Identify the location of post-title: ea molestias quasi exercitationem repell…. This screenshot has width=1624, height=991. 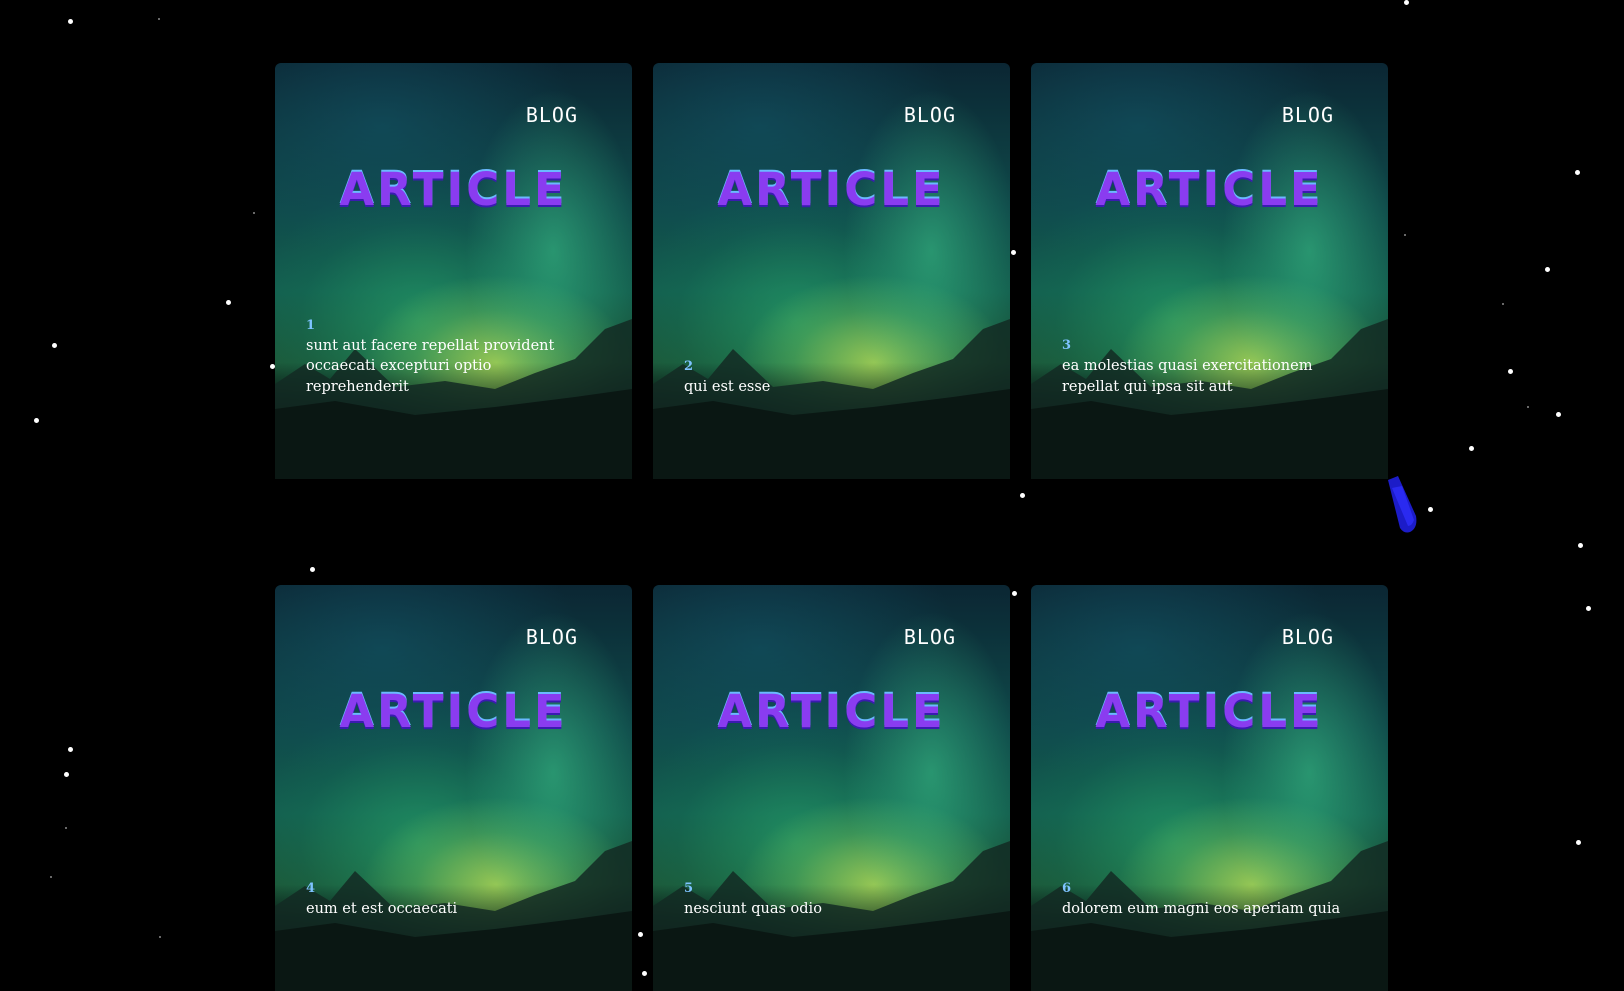
(1187, 376).